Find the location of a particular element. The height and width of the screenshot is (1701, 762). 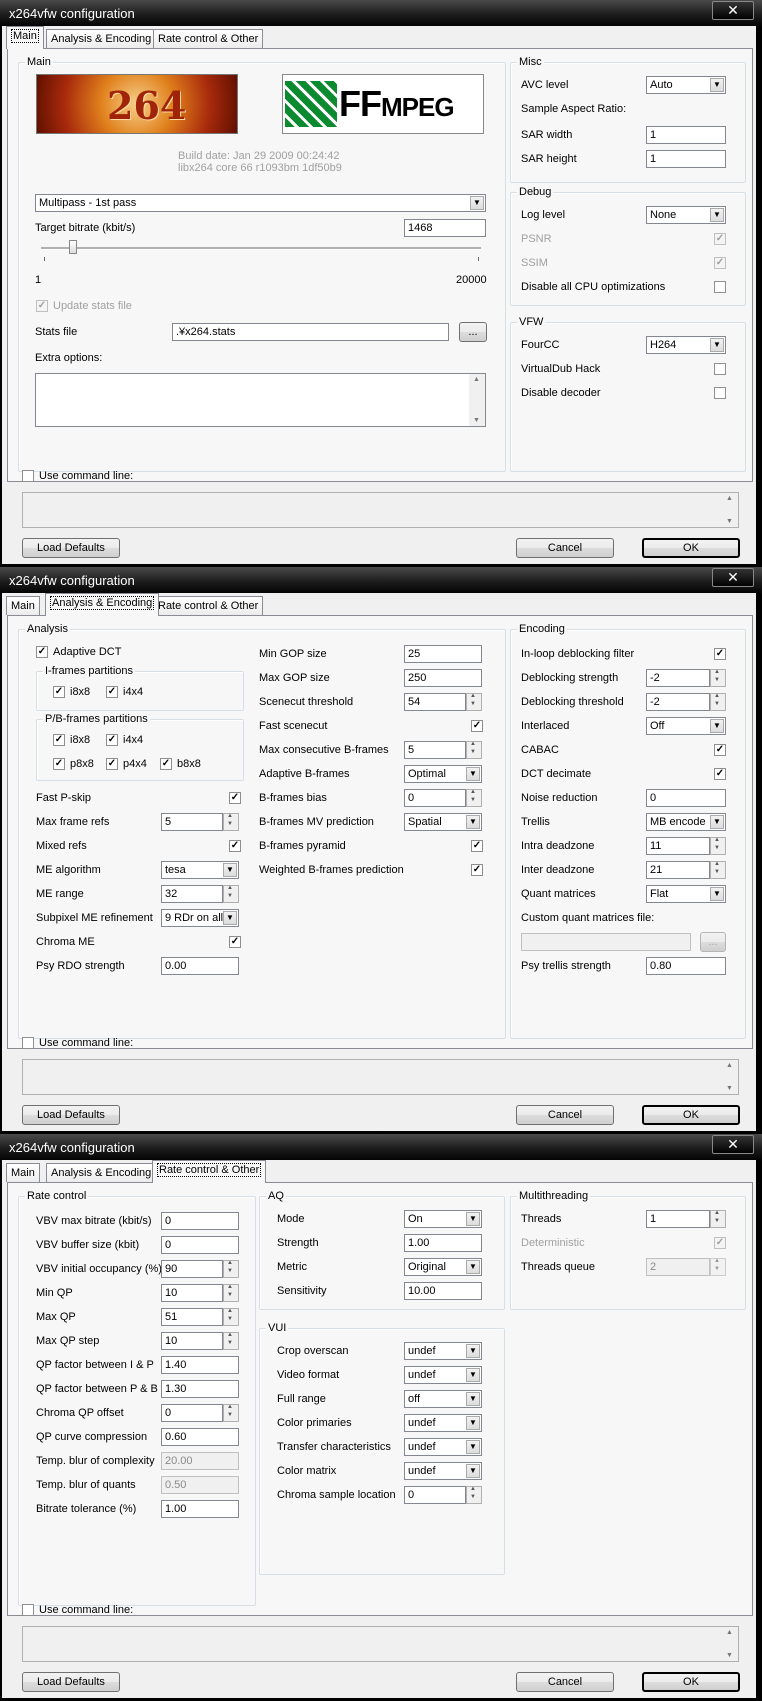

threads-queue-input: 2 is located at coordinates (678, 1267).